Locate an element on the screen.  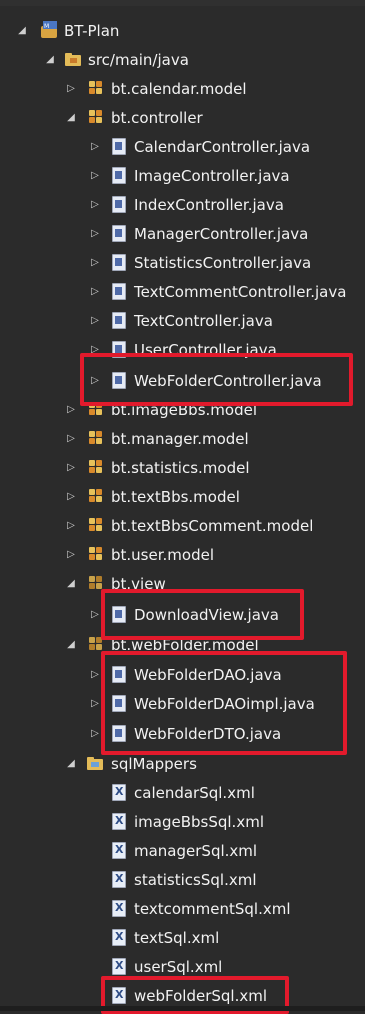
tree-node-java-file: ▷ TextController.java is located at coordinates (182, 320).